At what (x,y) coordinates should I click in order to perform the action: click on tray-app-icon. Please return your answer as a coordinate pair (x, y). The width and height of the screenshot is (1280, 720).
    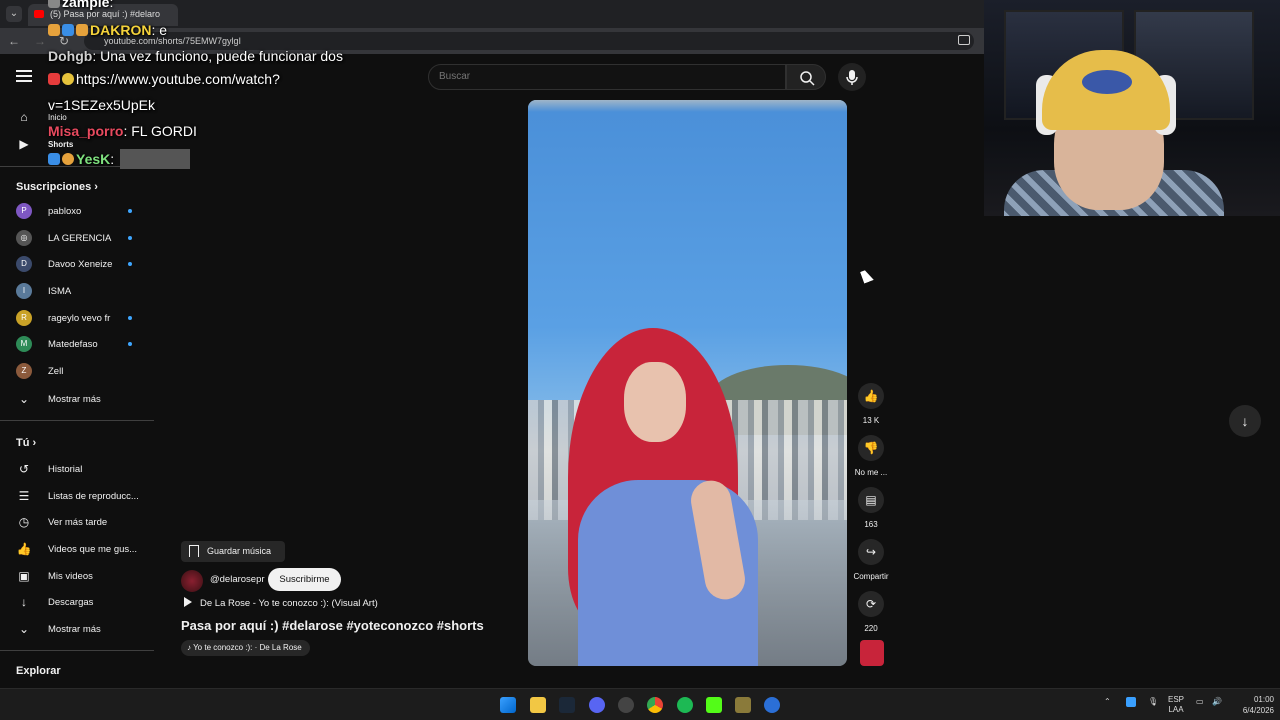
    Looking at the image, I should click on (1131, 702).